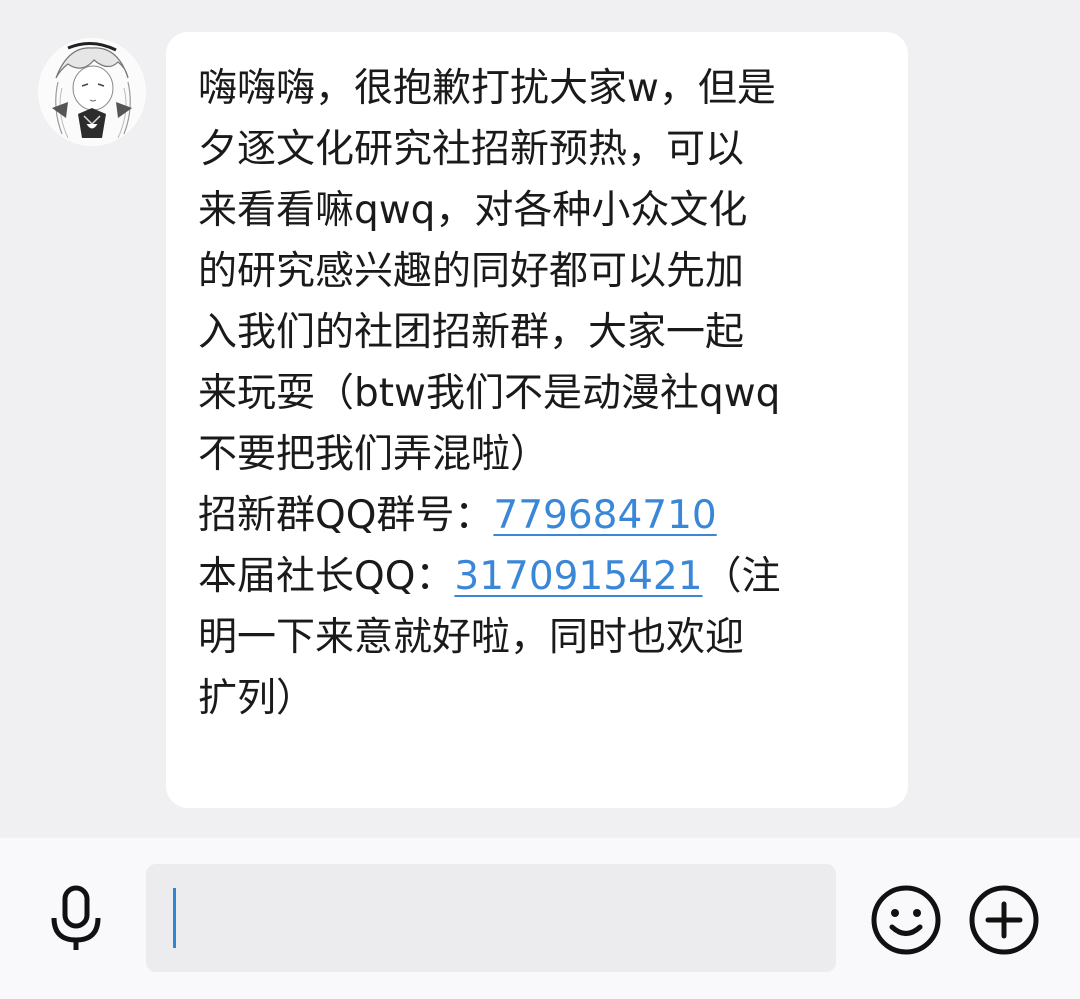 This screenshot has height=999, width=1080. What do you see at coordinates (174, 918) in the screenshot?
I see `text-caret` at bounding box center [174, 918].